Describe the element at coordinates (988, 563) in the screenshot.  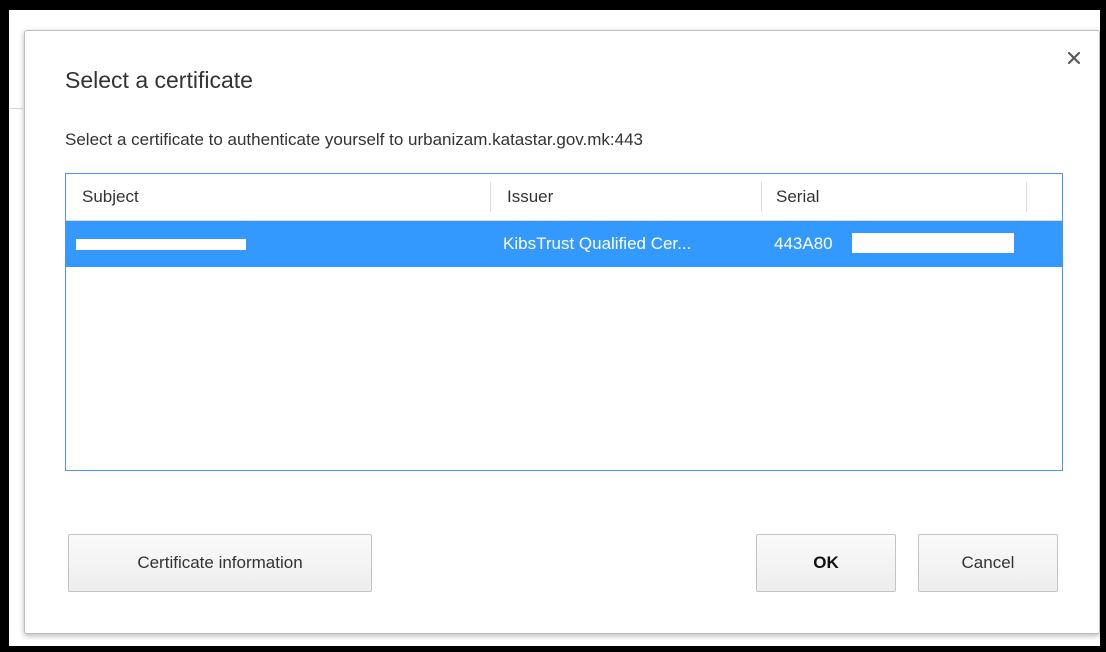
I see `cancel-button: Cancel` at that location.